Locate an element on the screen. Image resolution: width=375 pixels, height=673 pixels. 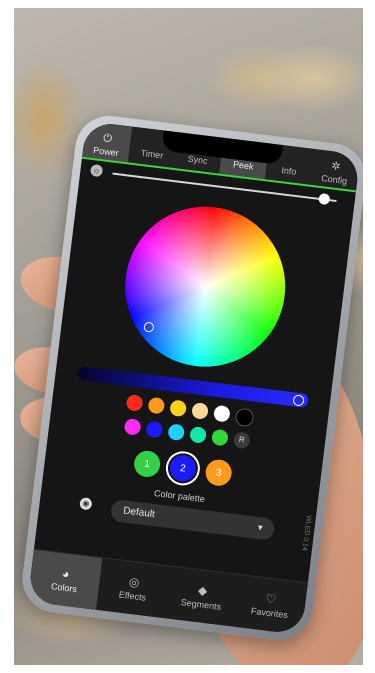
brightness-slider-knob is located at coordinates (324, 199).